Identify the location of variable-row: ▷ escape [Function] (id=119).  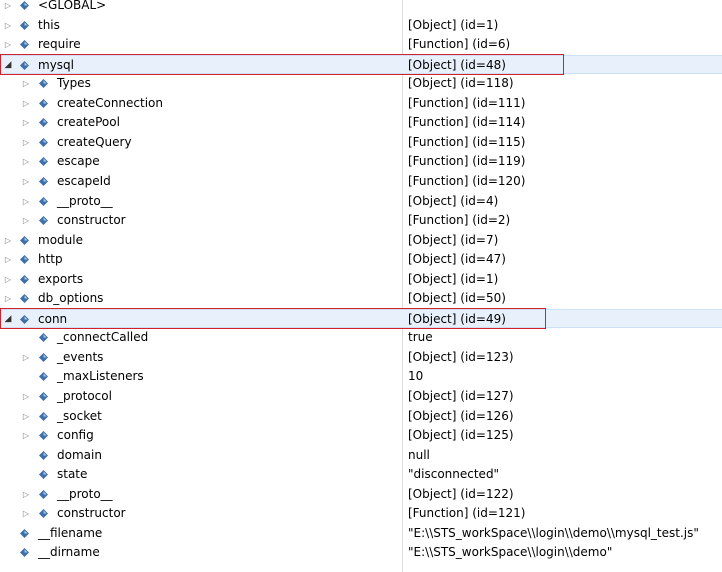
(361, 162).